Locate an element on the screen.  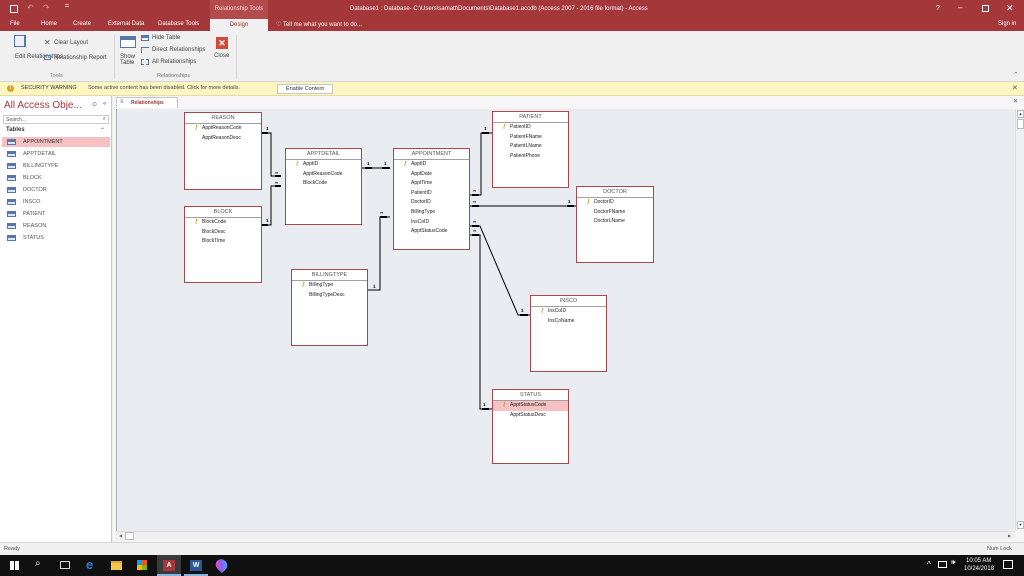
field: PatientLName is located at coordinates (530, 147).